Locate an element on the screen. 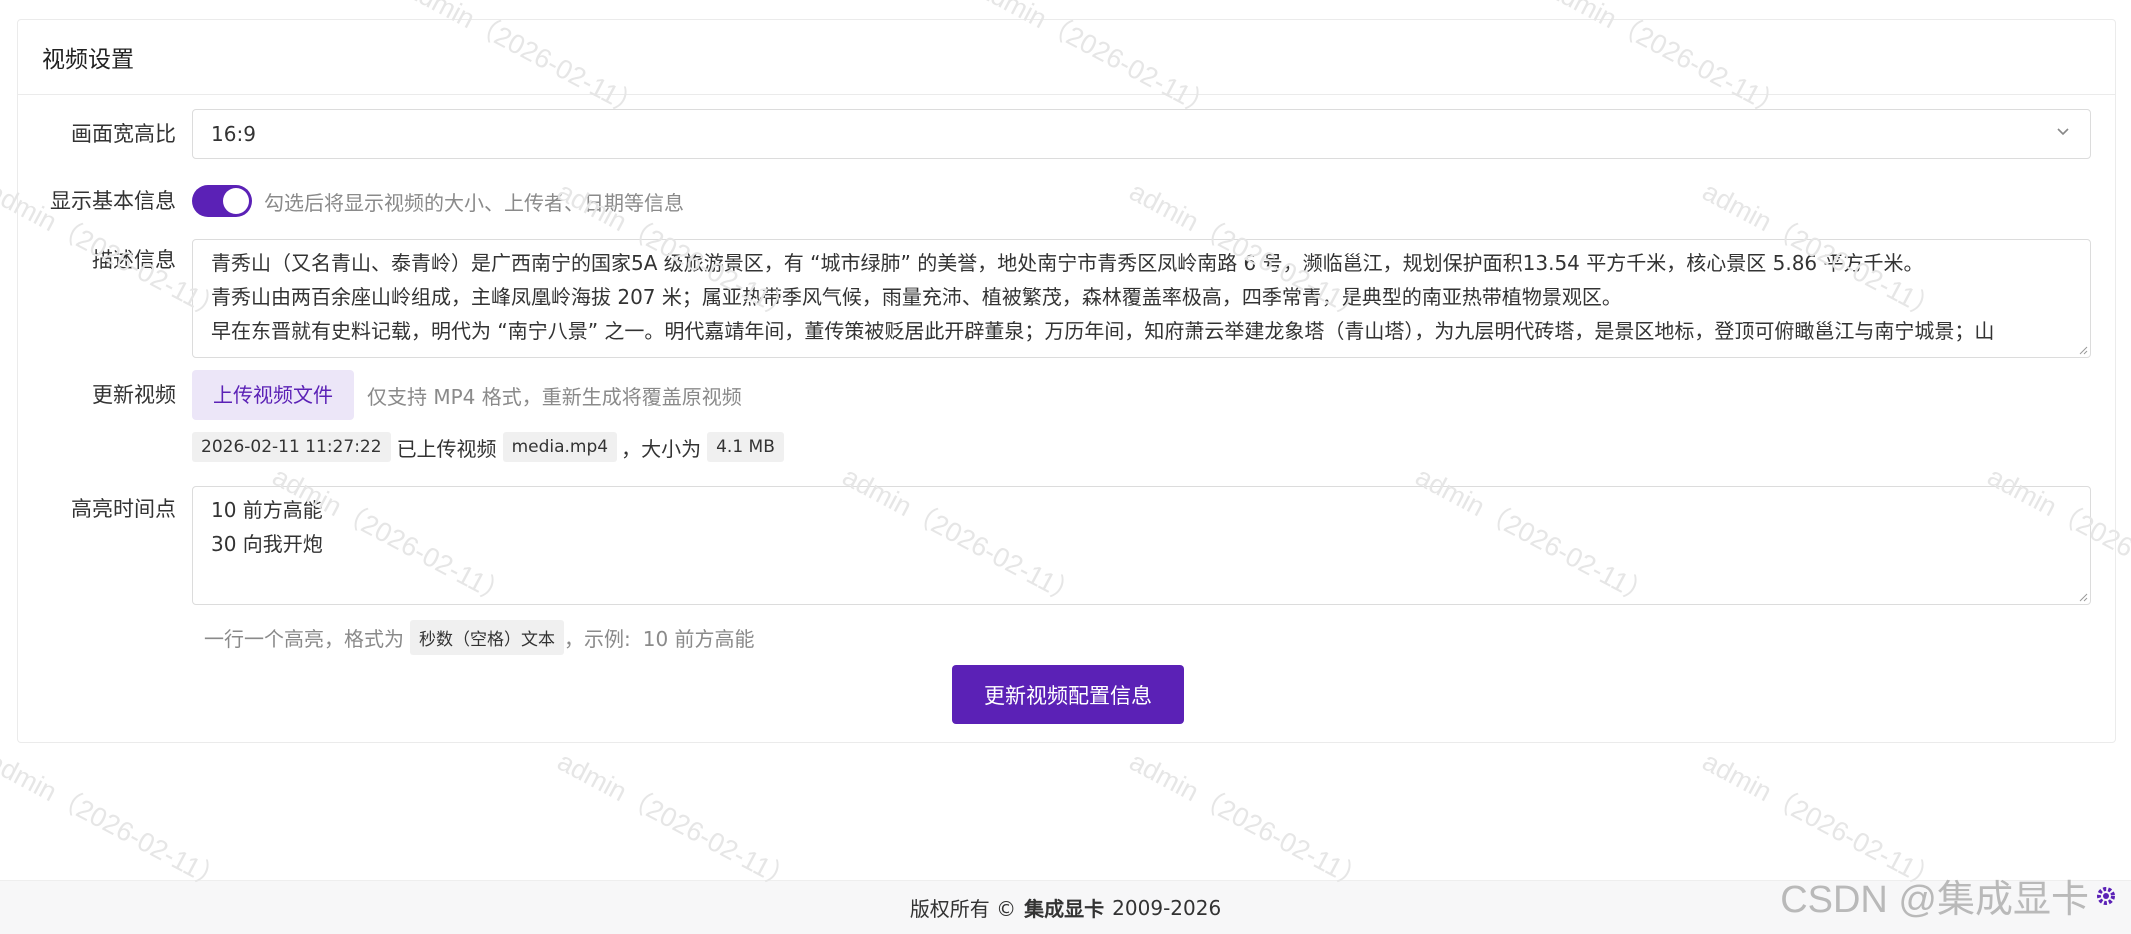 The image size is (2131, 934). footer-brand: 集成显卡 is located at coordinates (1064, 909).